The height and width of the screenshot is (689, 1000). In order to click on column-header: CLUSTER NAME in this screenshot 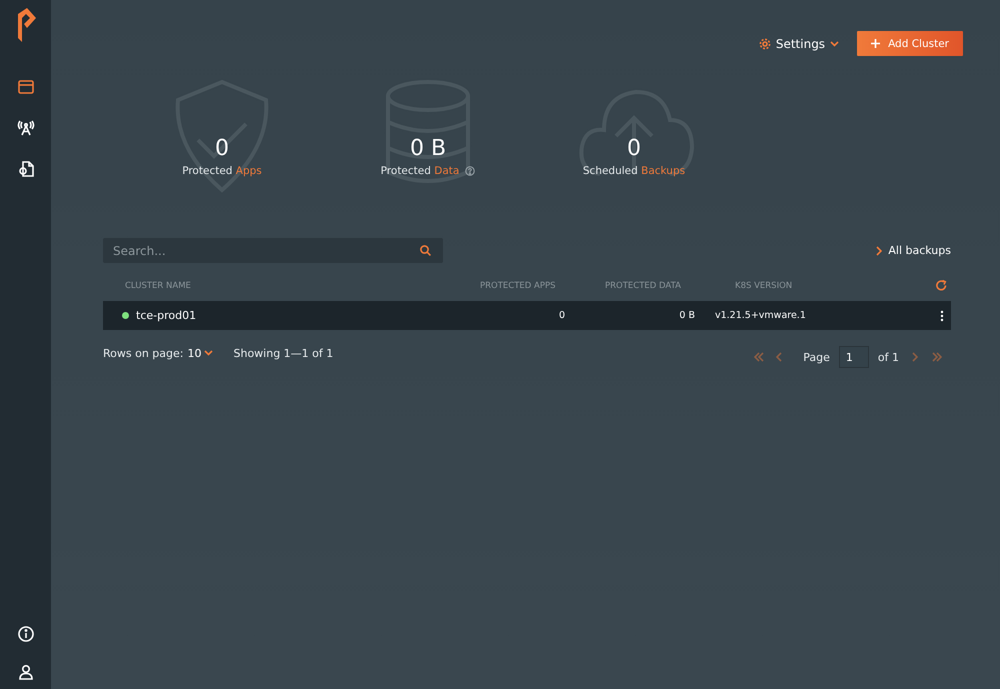, I will do `click(158, 285)`.